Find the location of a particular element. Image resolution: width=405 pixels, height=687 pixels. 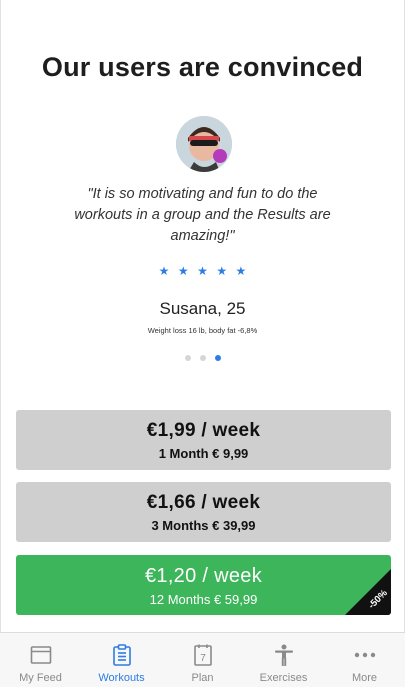

plan-price: €1,99 / week is located at coordinates (203, 430).